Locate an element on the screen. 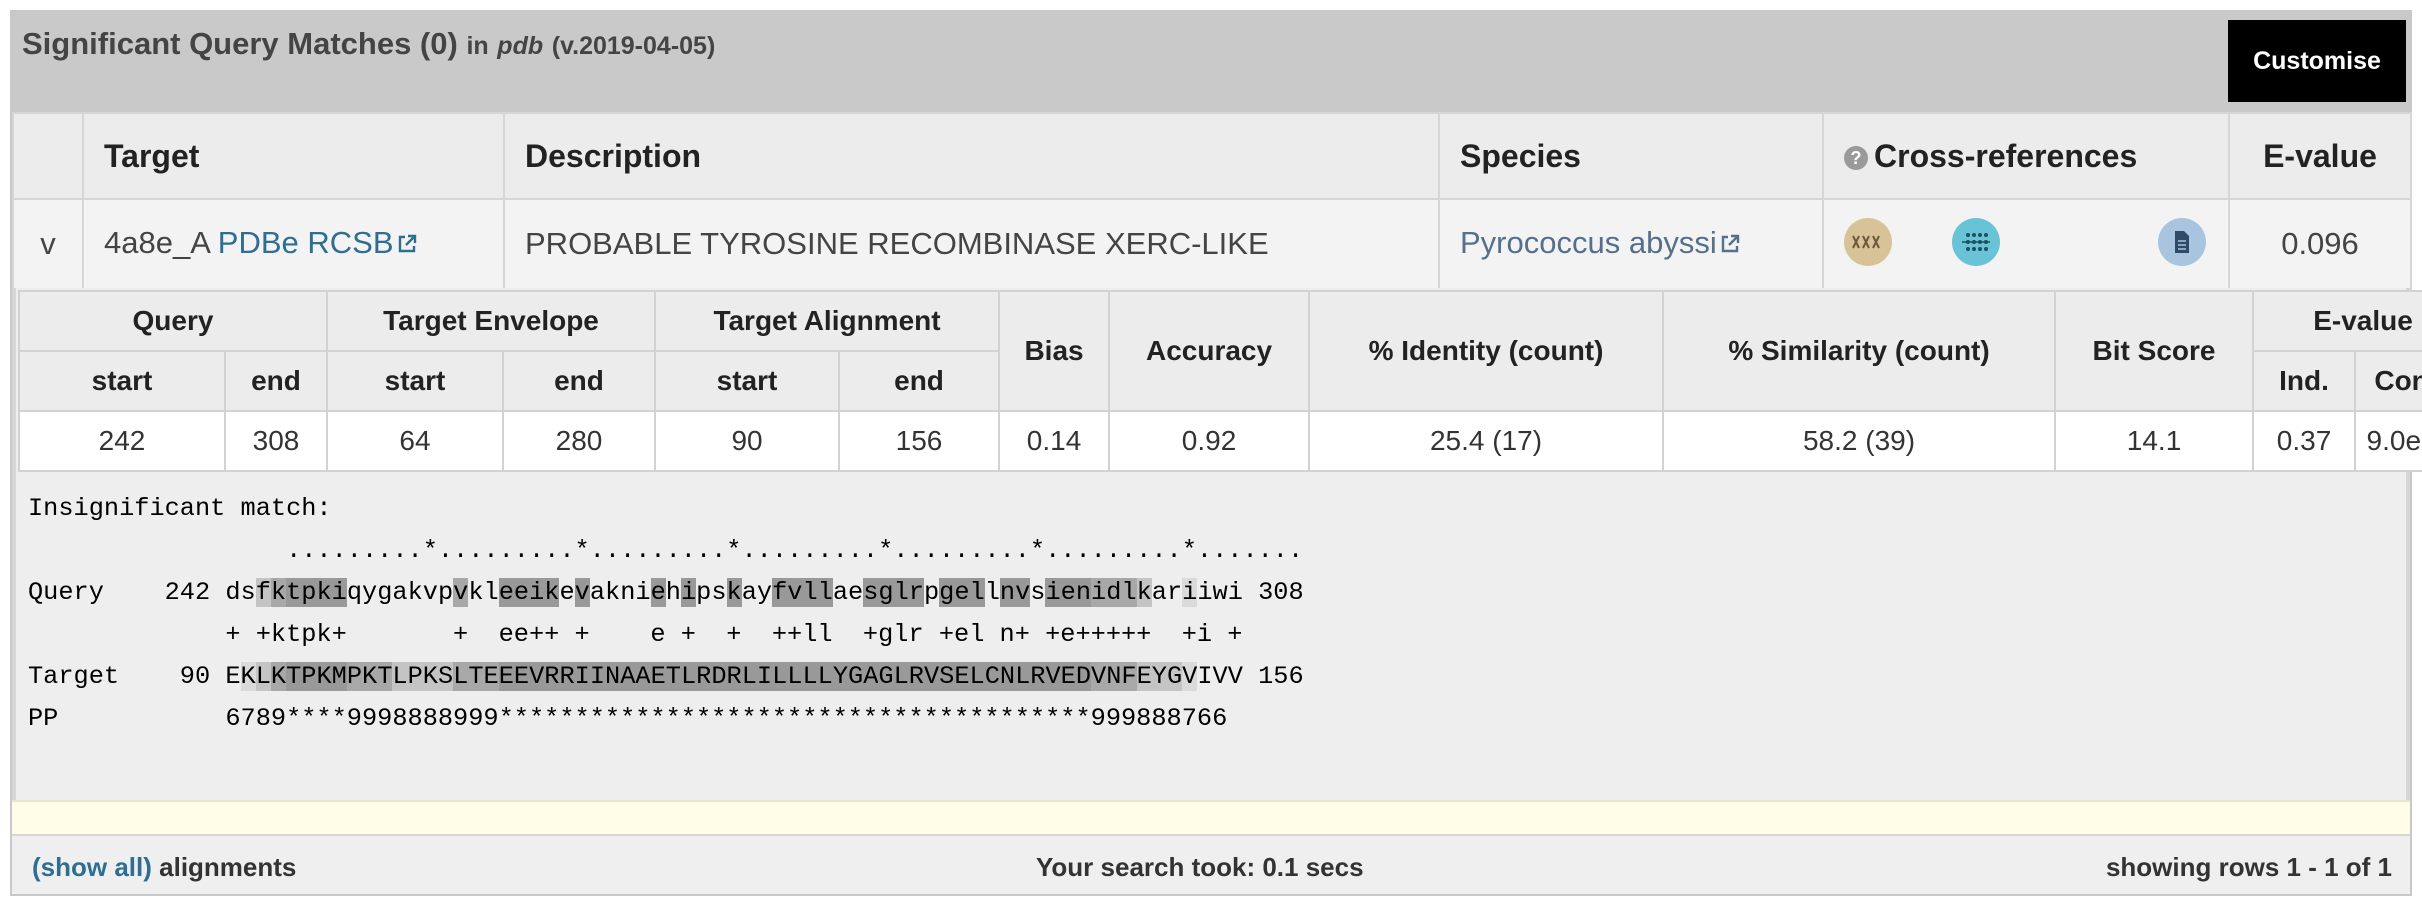 Image resolution: width=2422 pixels, height=912 pixels. envelope-end-header: end is located at coordinates (579, 381).